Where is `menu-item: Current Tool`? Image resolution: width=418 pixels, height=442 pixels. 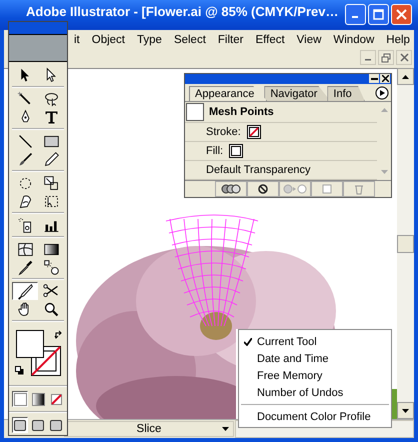 menu-item: Current Tool is located at coordinates (315, 341).